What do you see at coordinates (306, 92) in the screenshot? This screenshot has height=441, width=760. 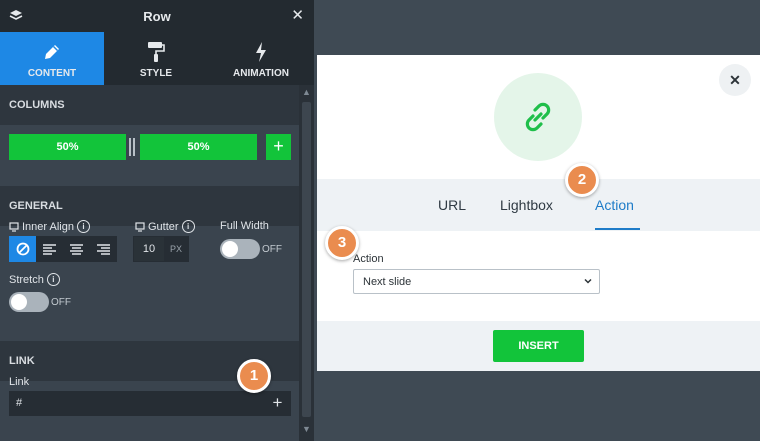 I see `scroll-up-icon: ▲` at bounding box center [306, 92].